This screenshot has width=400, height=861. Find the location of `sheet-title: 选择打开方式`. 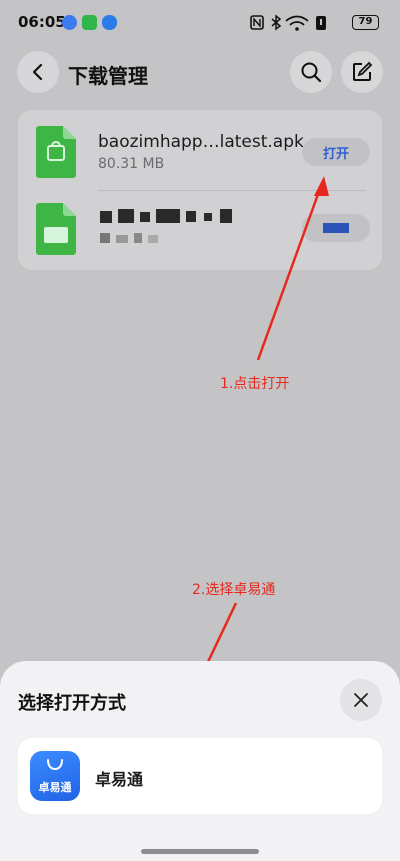

sheet-title: 选择打开方式 is located at coordinates (72, 703).